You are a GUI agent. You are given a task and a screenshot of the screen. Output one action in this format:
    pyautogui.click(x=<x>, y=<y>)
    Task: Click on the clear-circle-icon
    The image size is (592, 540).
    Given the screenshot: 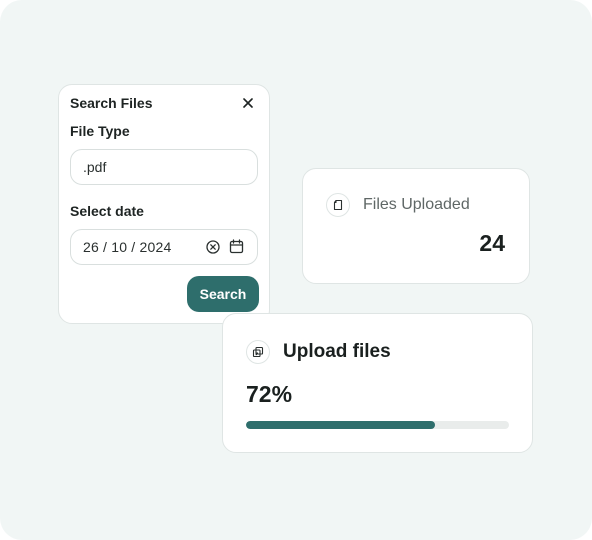 What is the action you would take?
    pyautogui.click(x=213, y=247)
    